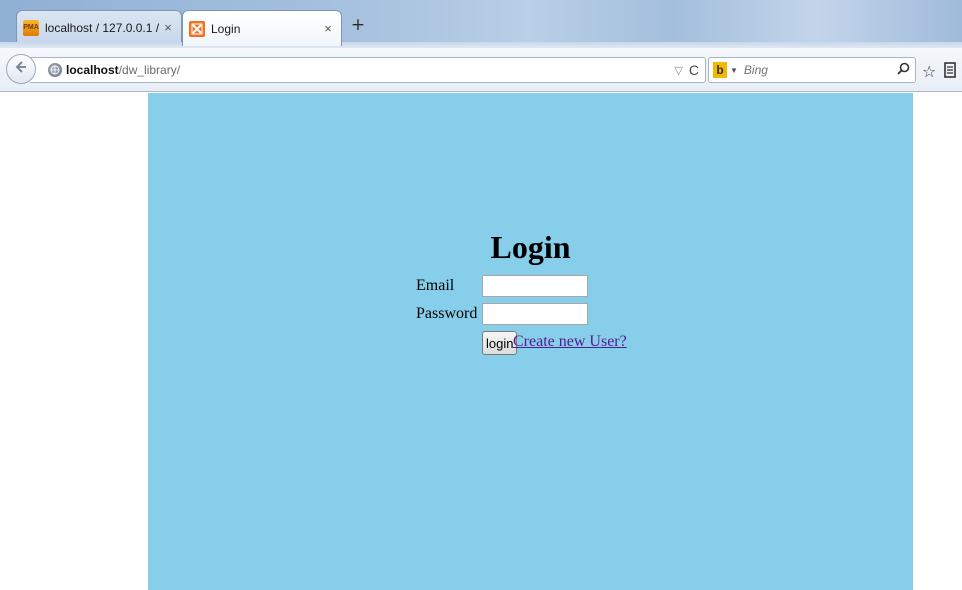 Image resolution: width=962 pixels, height=590 pixels. Describe the element at coordinates (358, 25) in the screenshot. I see `new-tab-button: +` at that location.